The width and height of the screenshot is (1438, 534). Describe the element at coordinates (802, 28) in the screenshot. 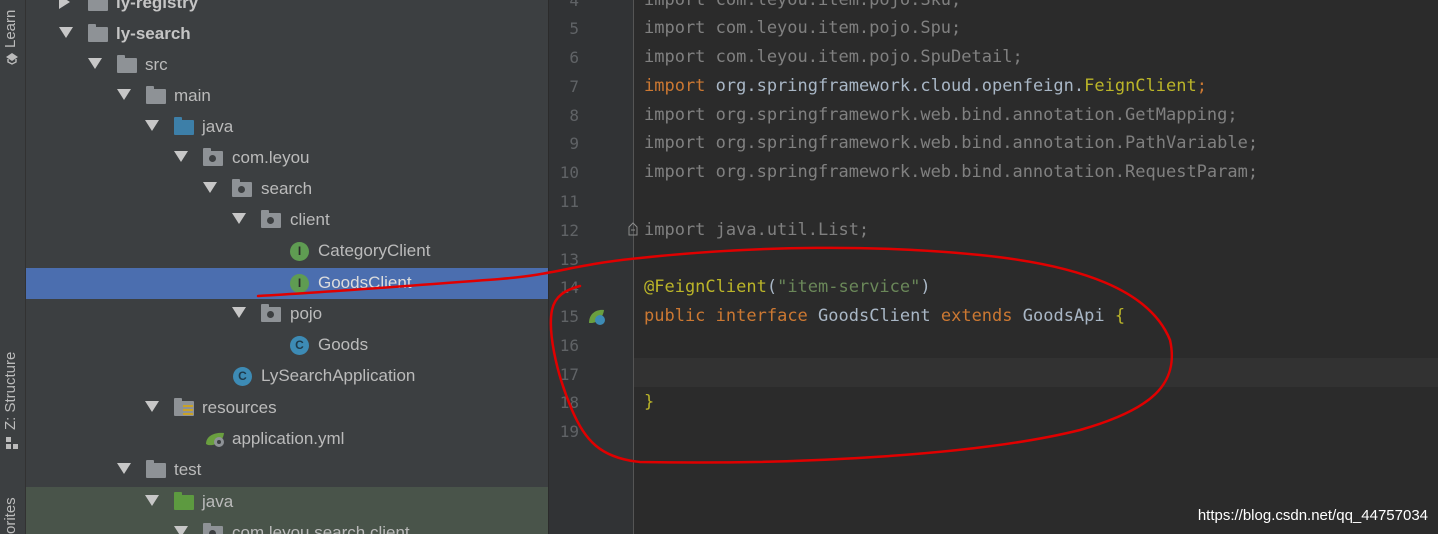

I see `code-line-5: import com.leyou.item.pojo.Spu;` at that location.